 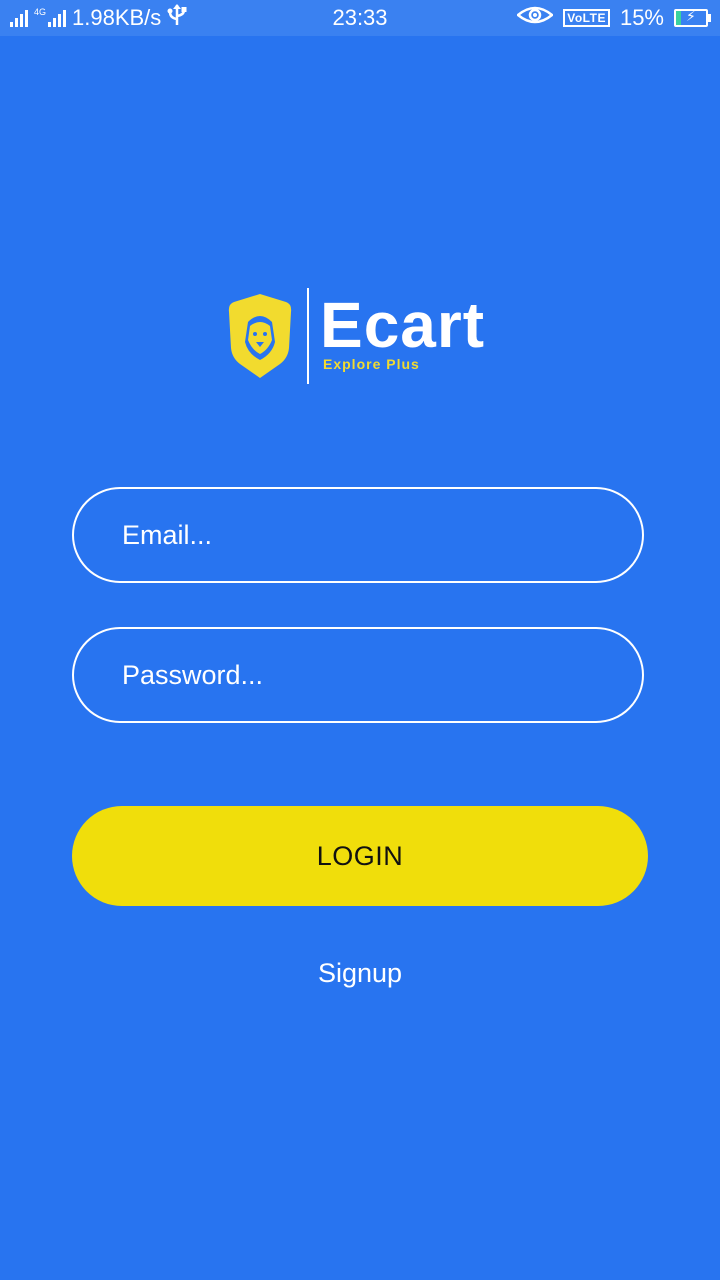 What do you see at coordinates (360, 973) in the screenshot?
I see `signup-link: Signup` at bounding box center [360, 973].